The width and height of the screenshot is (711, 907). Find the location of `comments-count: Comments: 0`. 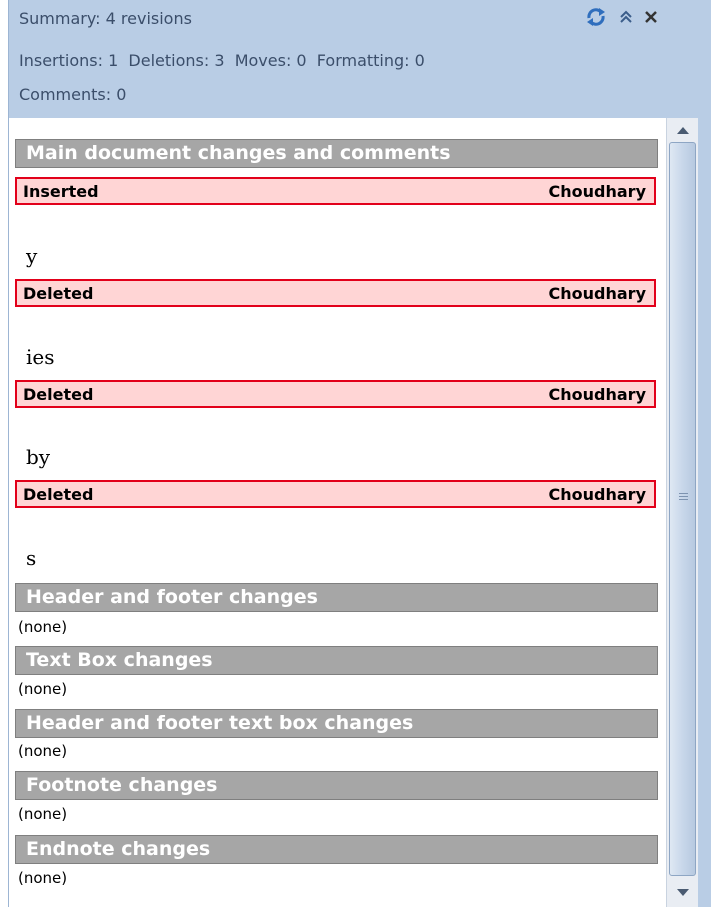

comments-count: Comments: 0 is located at coordinates (73, 94).